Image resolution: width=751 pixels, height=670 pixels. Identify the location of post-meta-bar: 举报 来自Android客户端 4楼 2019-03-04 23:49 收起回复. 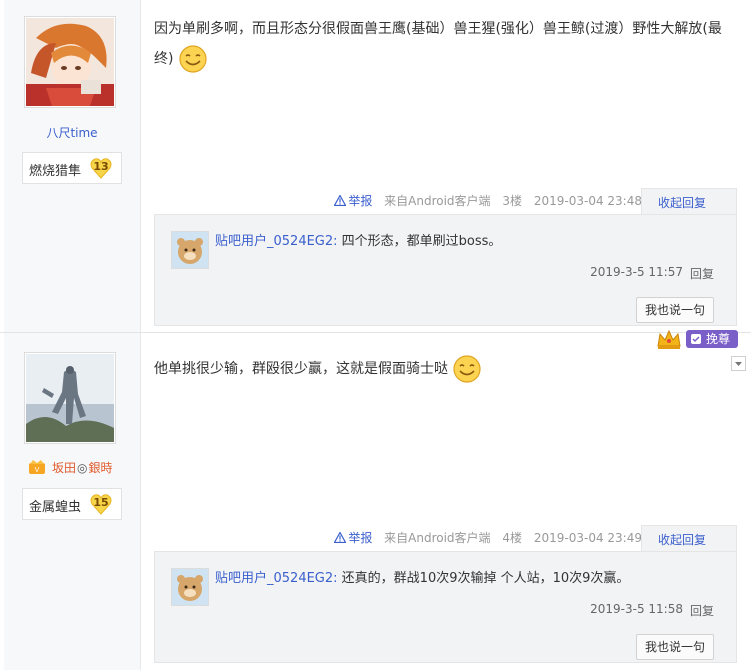
(535, 538).